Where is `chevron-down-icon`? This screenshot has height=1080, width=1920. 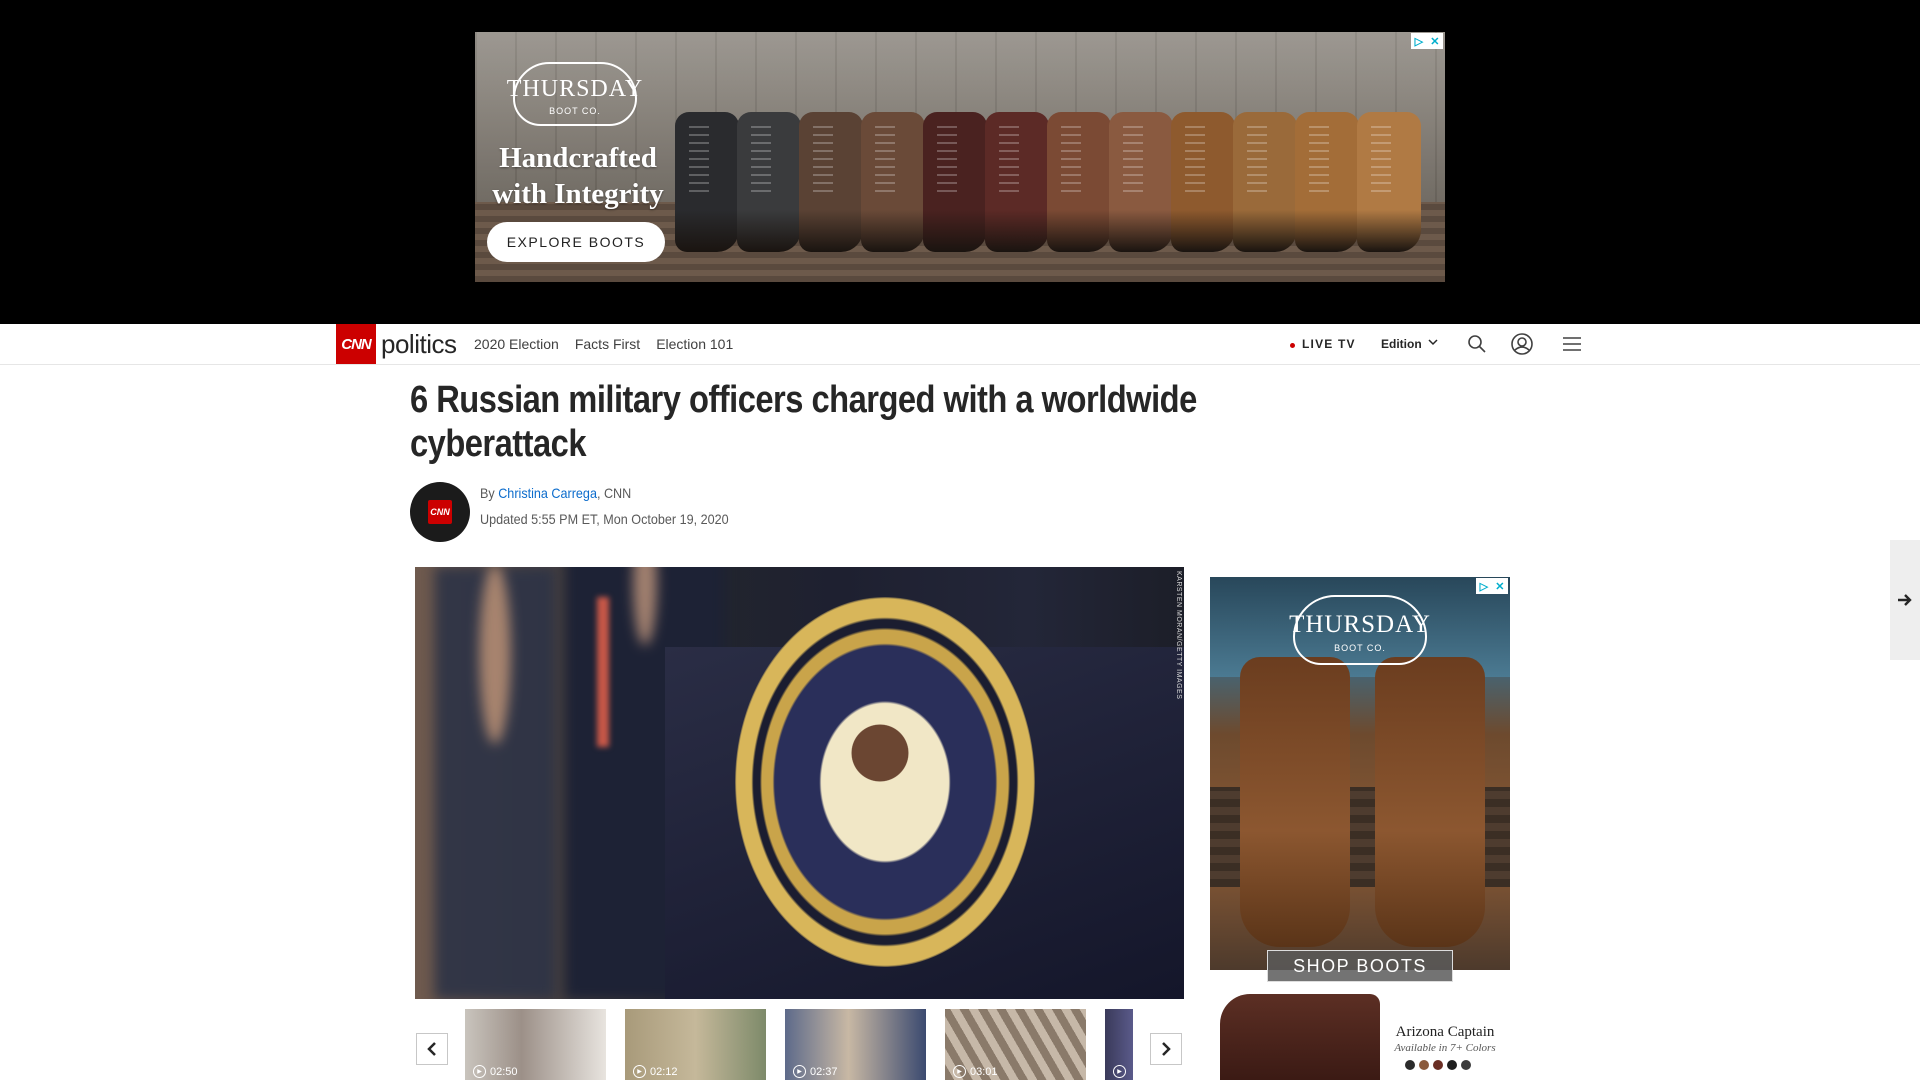 chevron-down-icon is located at coordinates (1433, 343).